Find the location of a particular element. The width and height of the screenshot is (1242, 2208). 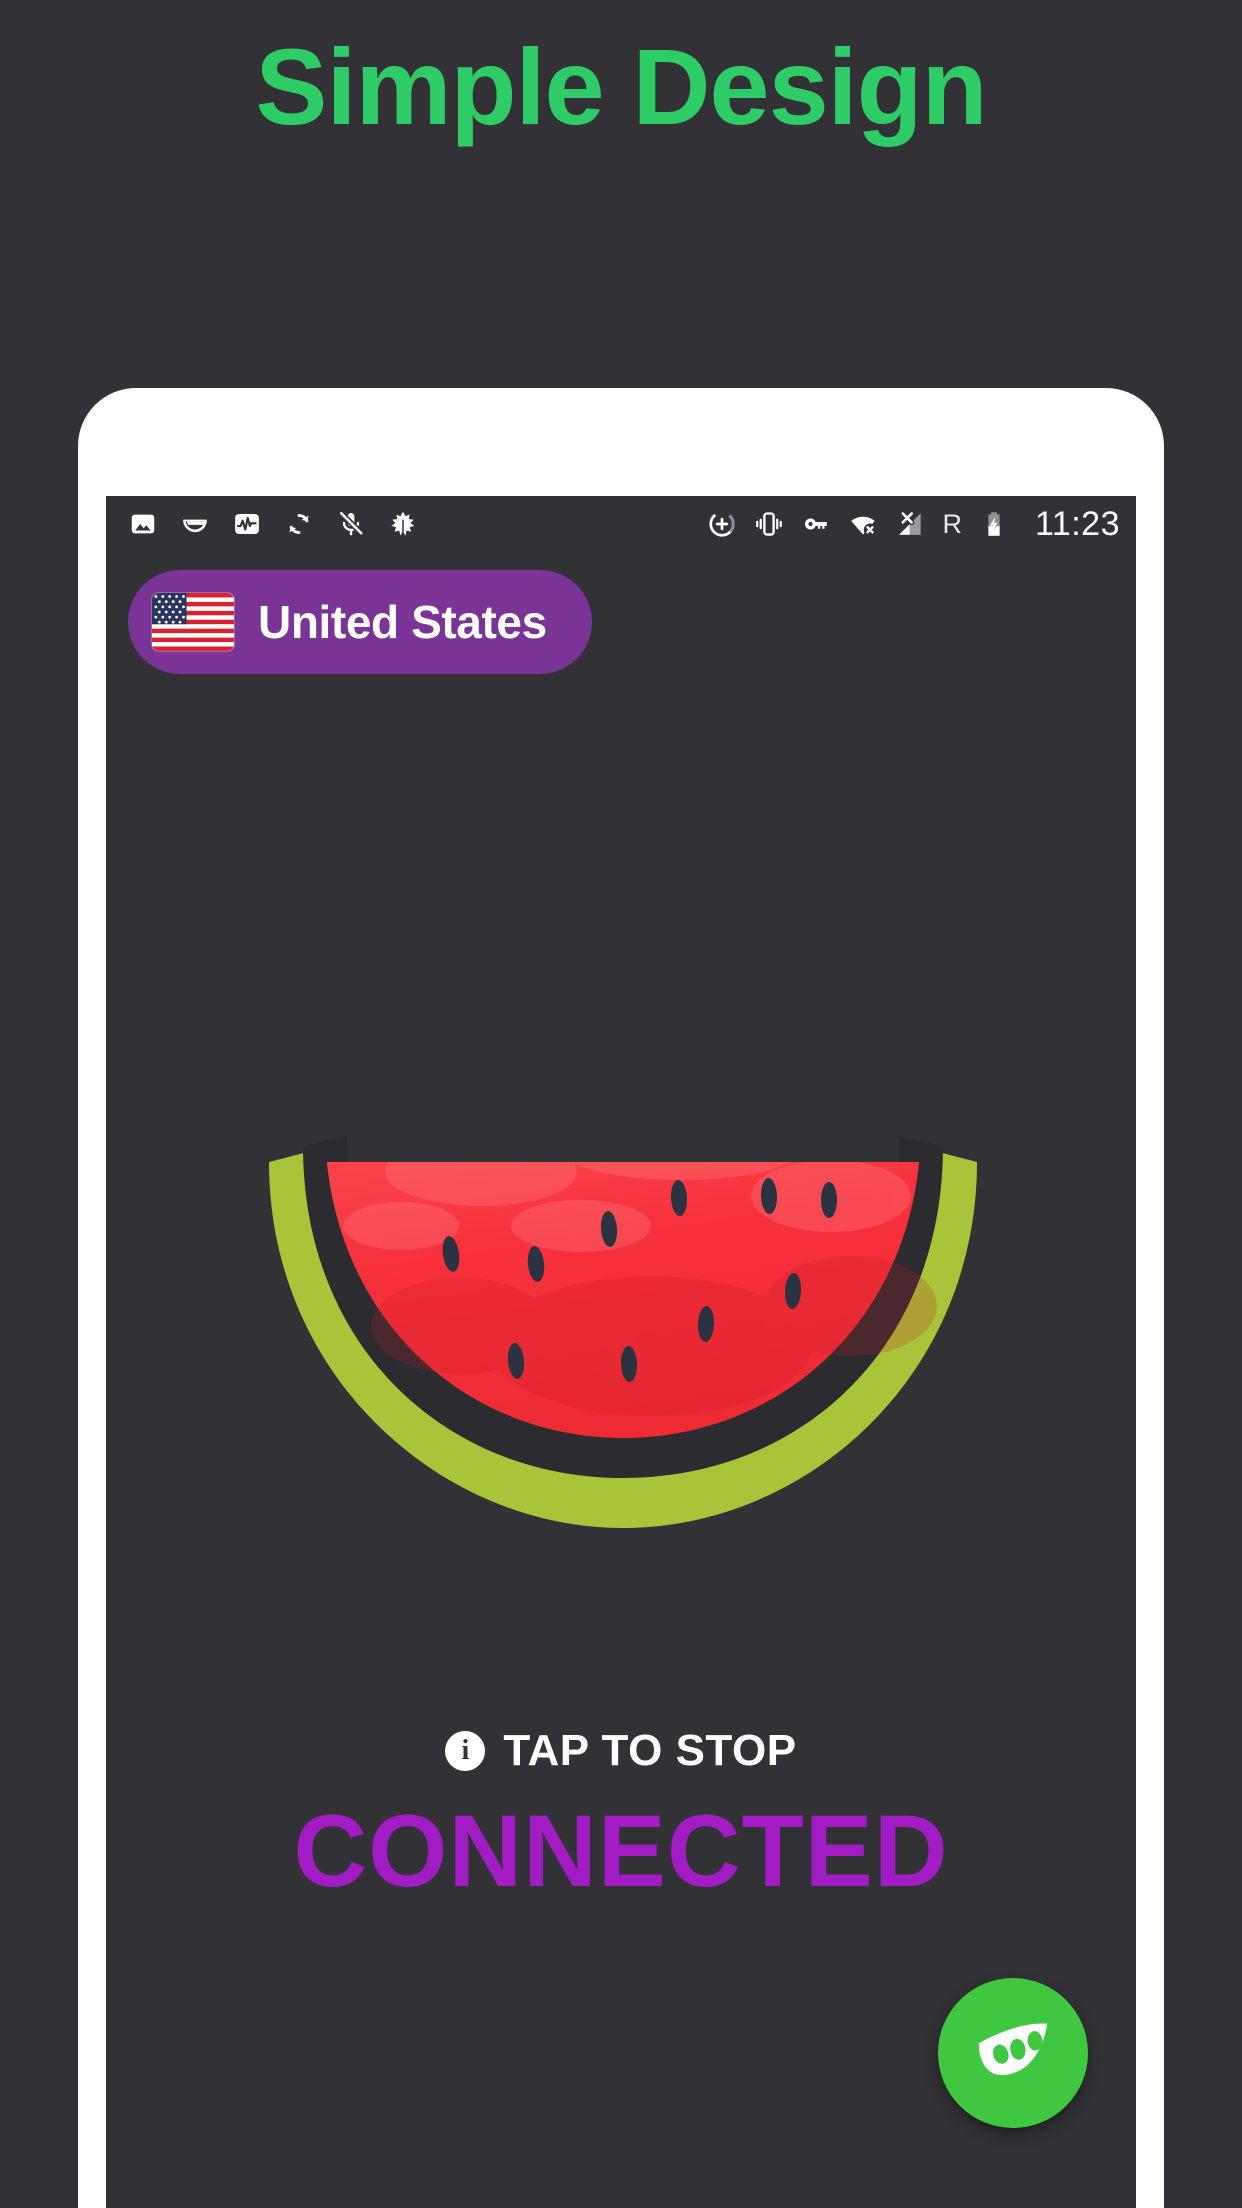

connection-status-label: CONNECTED is located at coordinates (621, 1851).